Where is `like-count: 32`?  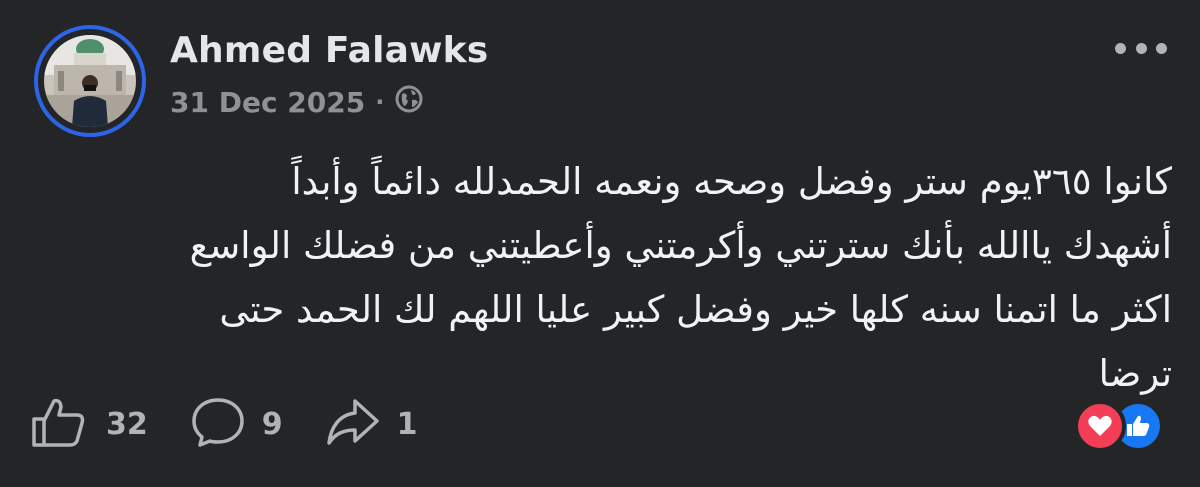 like-count: 32 is located at coordinates (127, 424).